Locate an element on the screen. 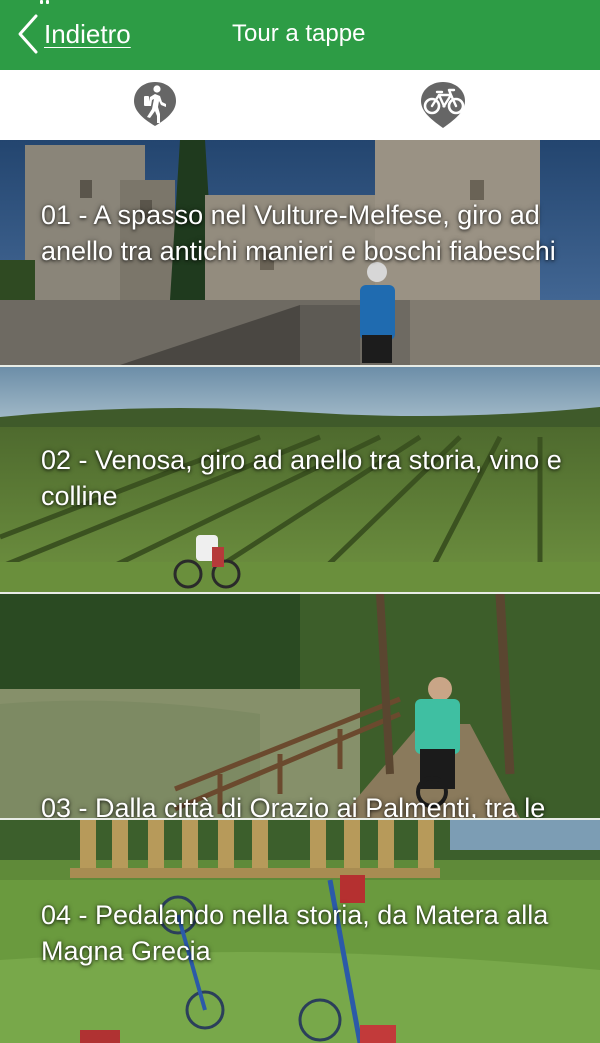 The width and height of the screenshot is (600, 1043). app-header: Indietro Tour a tappe is located at coordinates (300, 35).